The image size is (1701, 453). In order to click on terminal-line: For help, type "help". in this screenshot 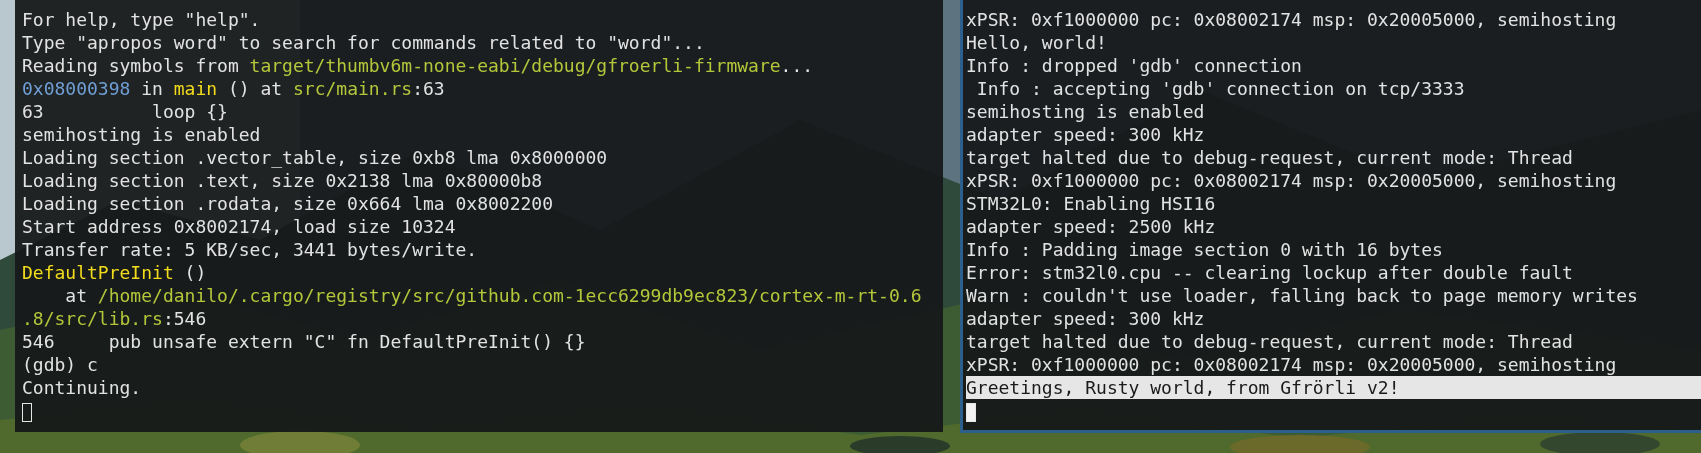, I will do `click(142, 19)`.